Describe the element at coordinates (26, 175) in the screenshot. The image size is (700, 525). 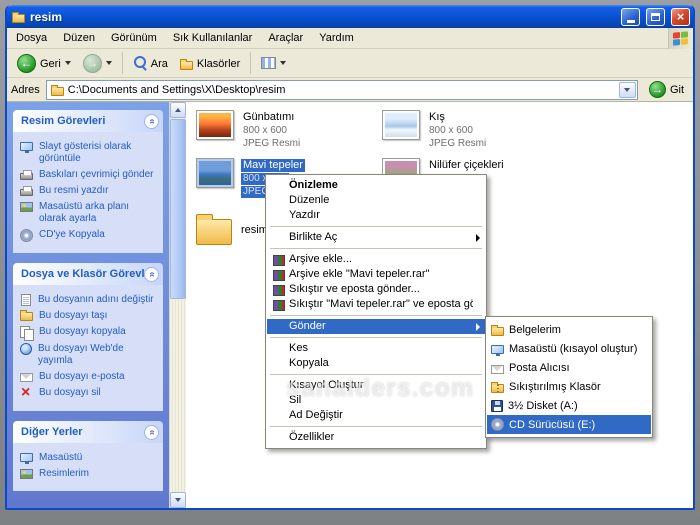
I see `order-prints-icon` at that location.